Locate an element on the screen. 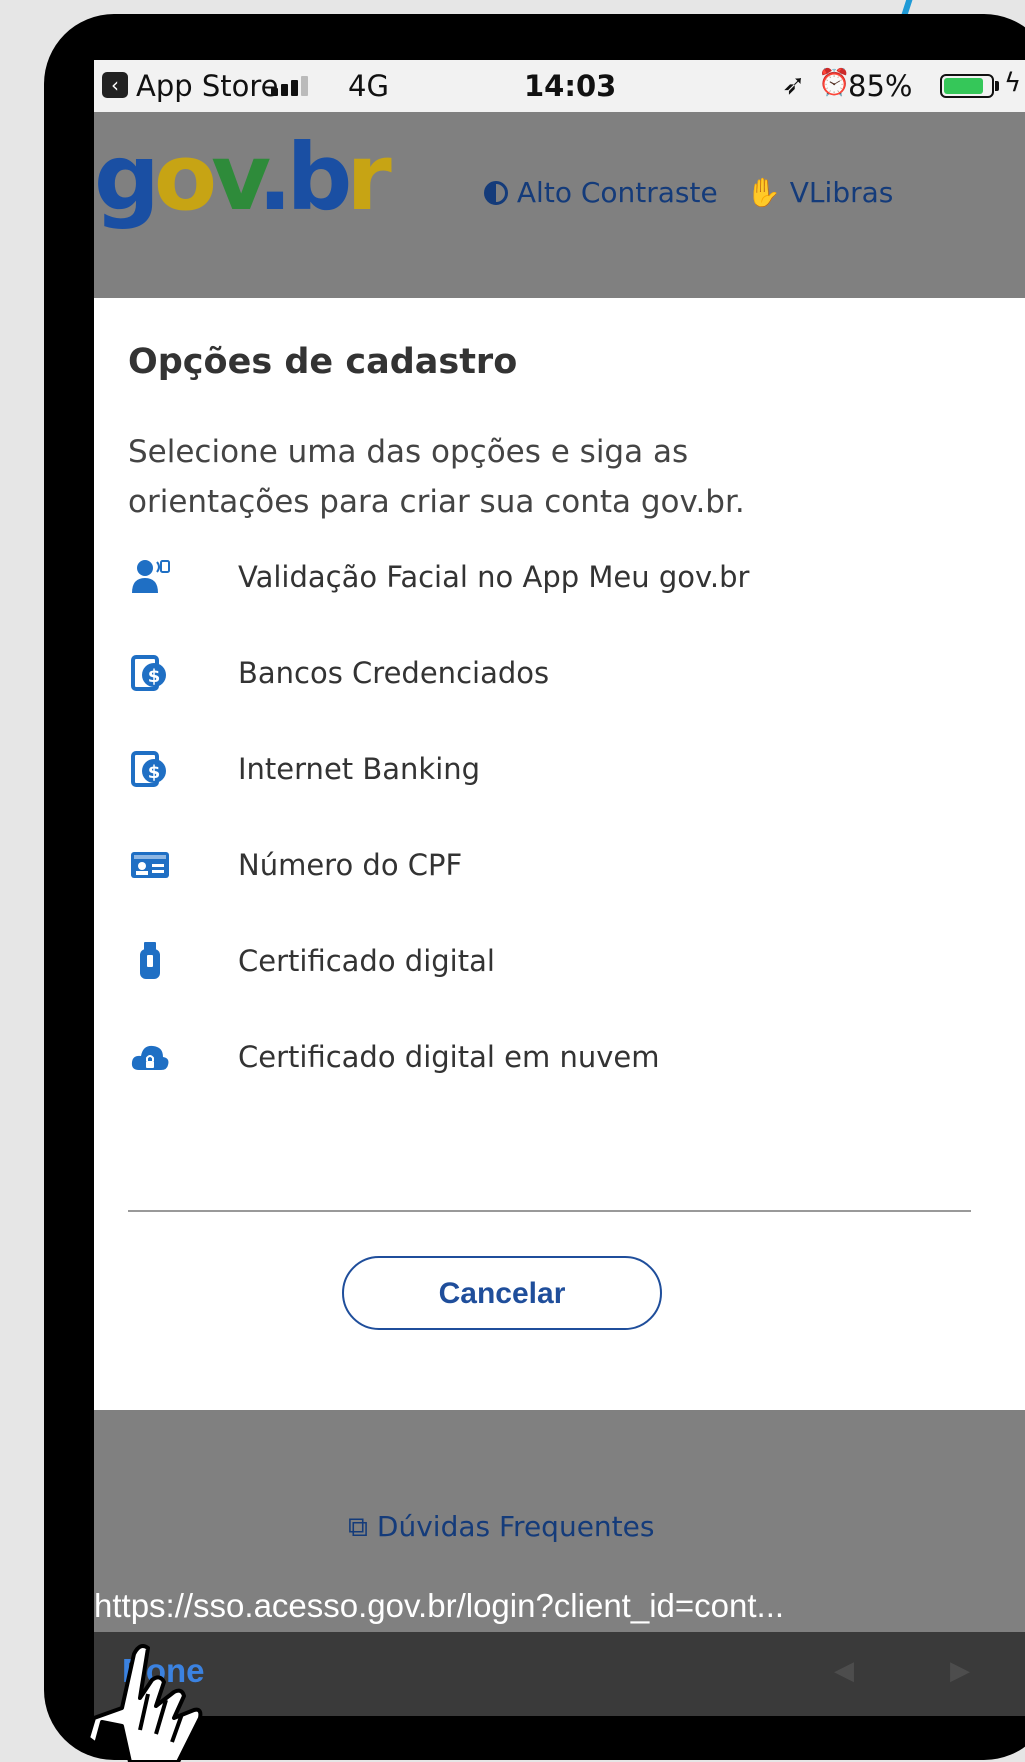 The height and width of the screenshot is (1762, 1025). status-bar: ‹ App Store 4G 14:03 ➶ ⏰ 85% ϟ is located at coordinates (559, 86).